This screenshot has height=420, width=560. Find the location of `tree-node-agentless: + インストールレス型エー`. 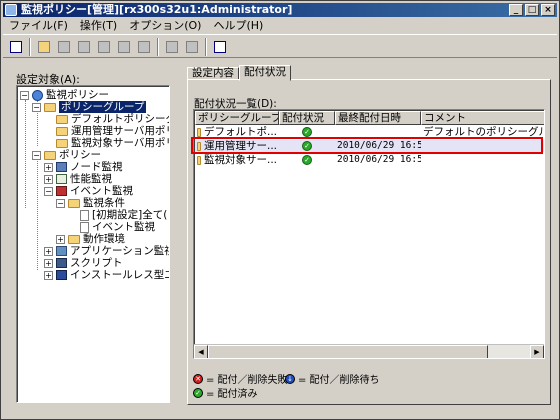

tree-node-agentless: + インストールレス型エー is located at coordinates (106, 275).